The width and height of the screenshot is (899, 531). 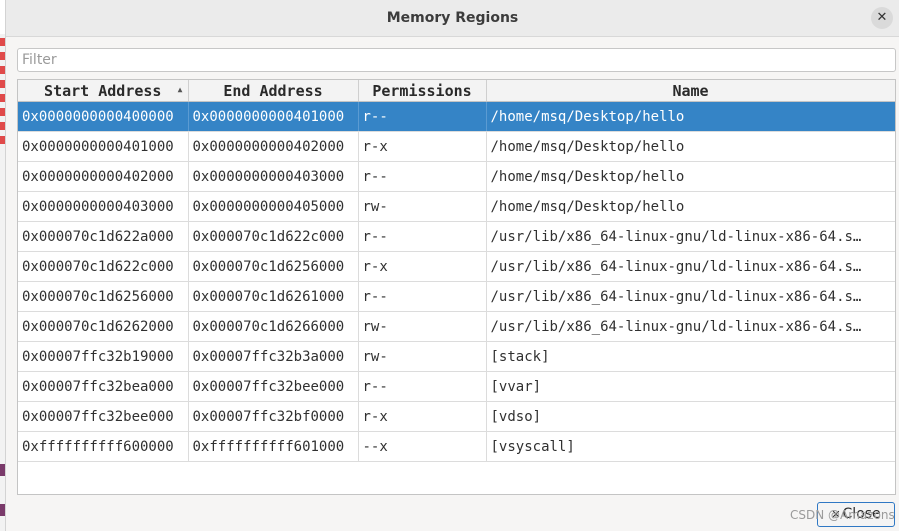 I want to click on cell-start-address: 0x000070c1d6256000, so click(x=103, y=296).